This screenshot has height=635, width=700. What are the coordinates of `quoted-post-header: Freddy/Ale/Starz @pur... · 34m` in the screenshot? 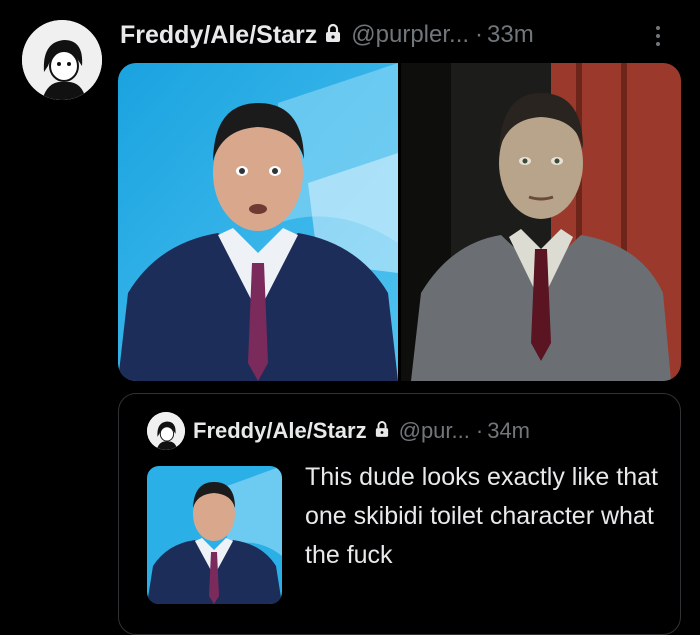 It's located at (338, 431).